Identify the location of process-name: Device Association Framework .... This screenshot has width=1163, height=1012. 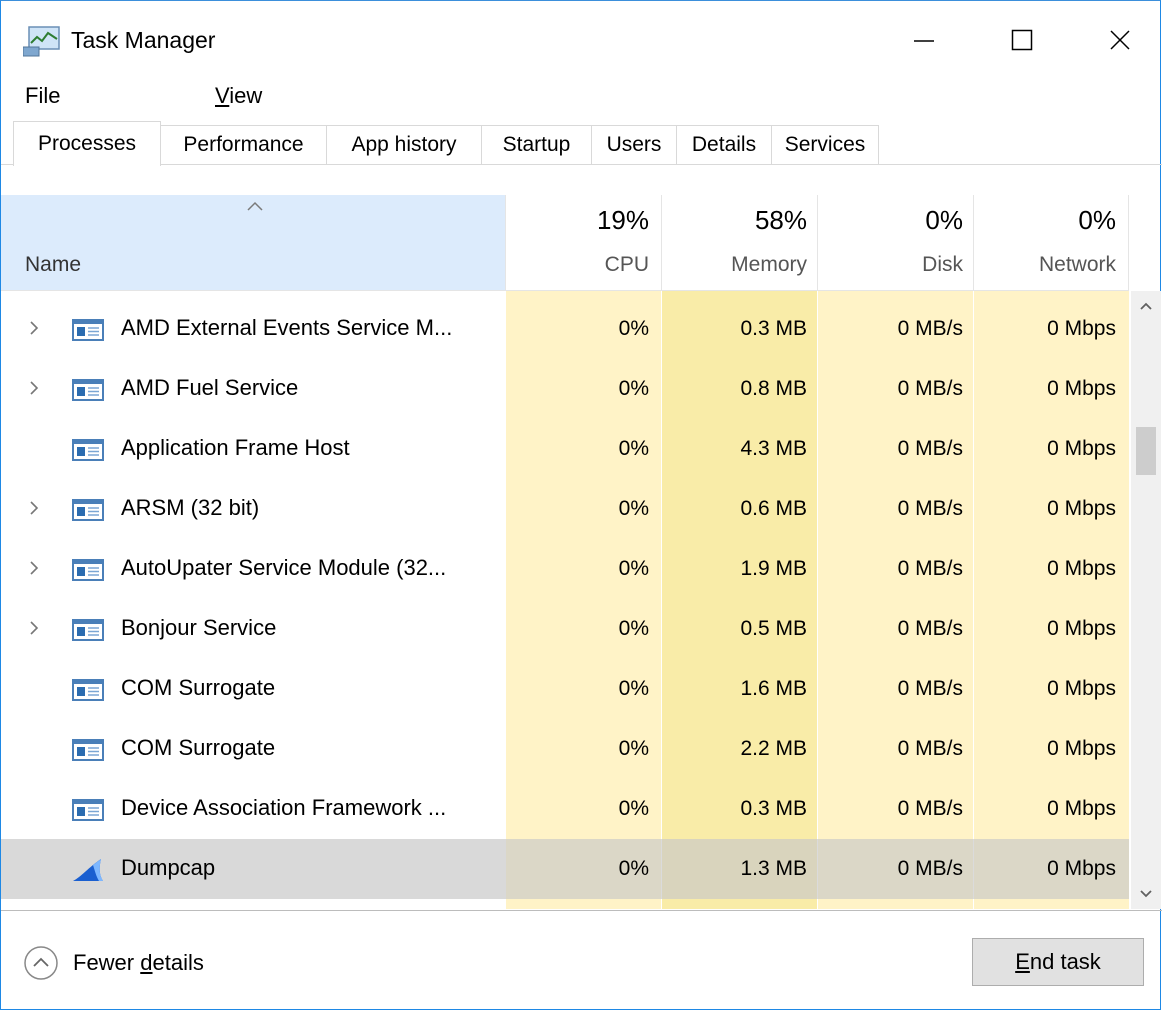
(284, 807).